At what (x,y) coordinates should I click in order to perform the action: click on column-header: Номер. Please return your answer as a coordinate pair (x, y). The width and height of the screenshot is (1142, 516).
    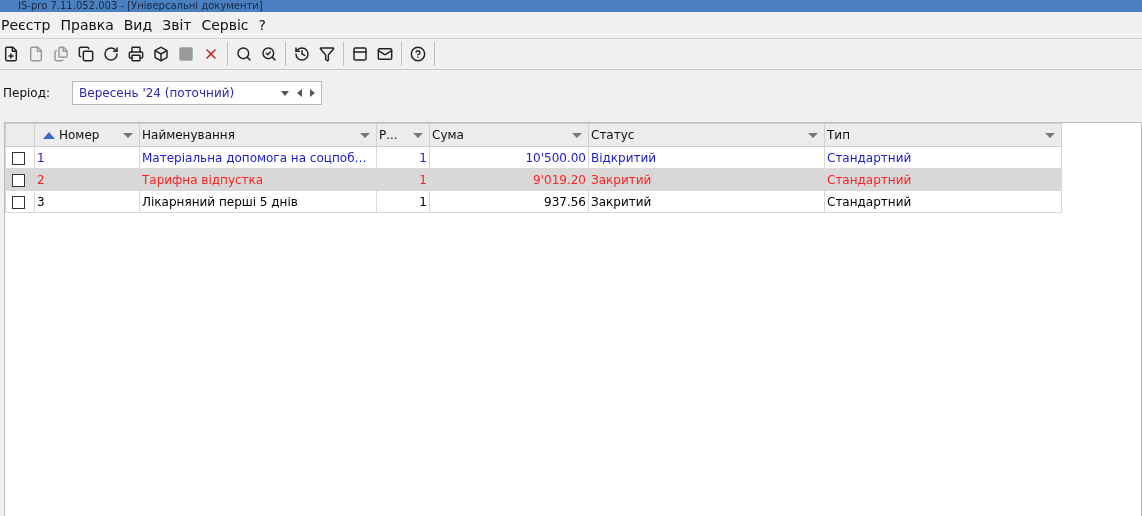
    Looking at the image, I should click on (87, 135).